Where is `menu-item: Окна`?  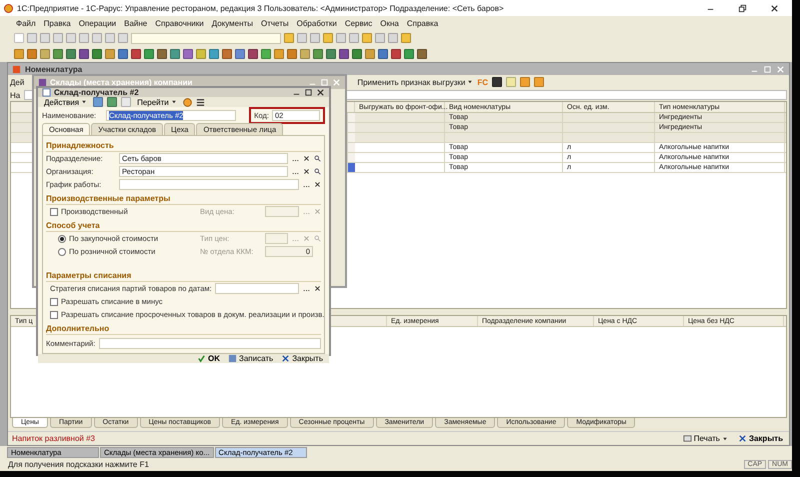 menu-item: Окна is located at coordinates (389, 23).